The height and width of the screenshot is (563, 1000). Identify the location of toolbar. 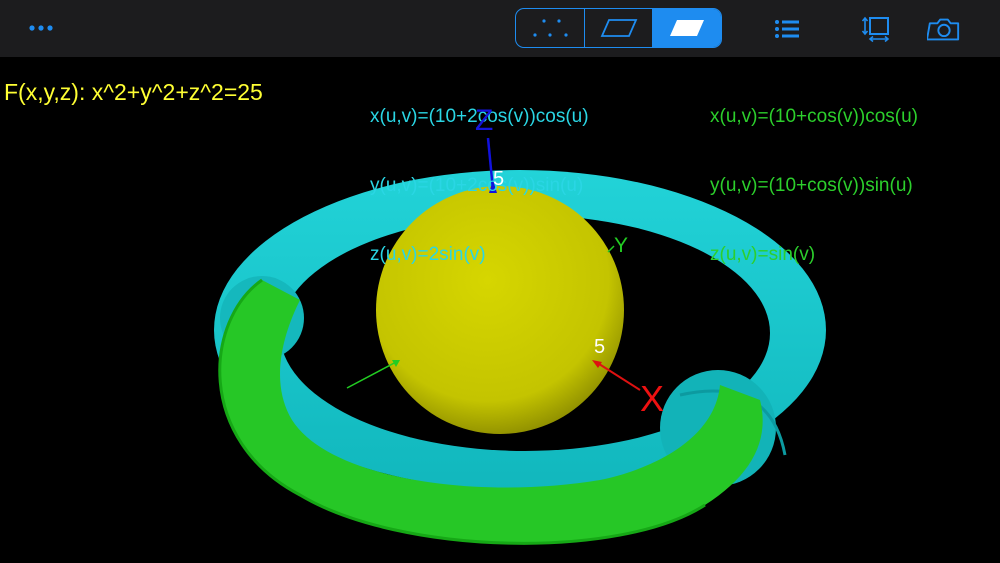
(500, 28).